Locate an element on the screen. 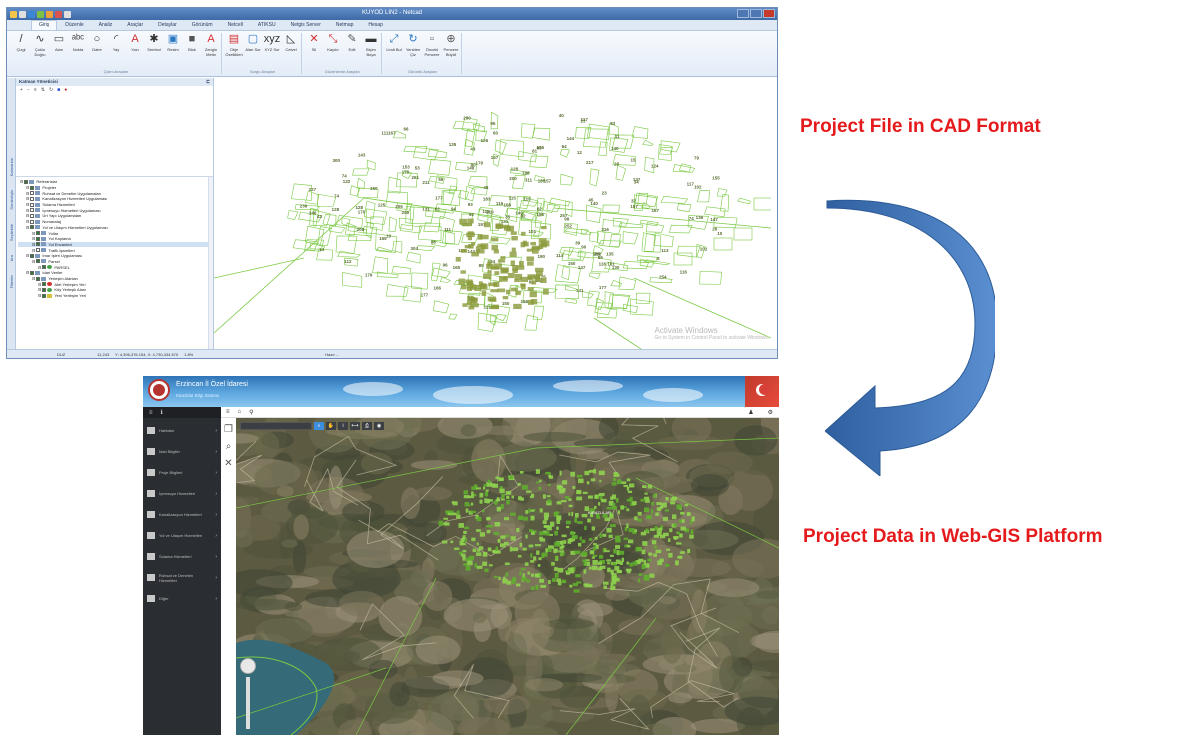 The height and width of the screenshot is (735, 1200). camera-icon: ◉ is located at coordinates (379, 426).